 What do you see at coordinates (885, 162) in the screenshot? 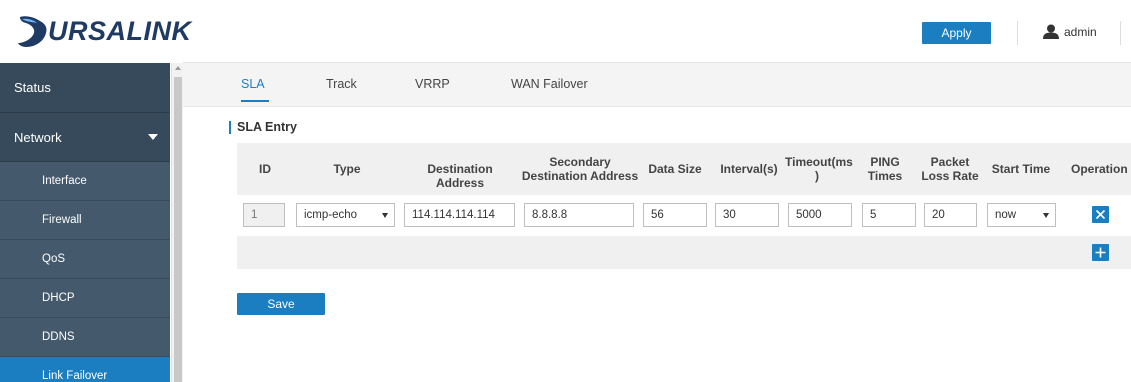
I see `header-line: PING` at bounding box center [885, 162].